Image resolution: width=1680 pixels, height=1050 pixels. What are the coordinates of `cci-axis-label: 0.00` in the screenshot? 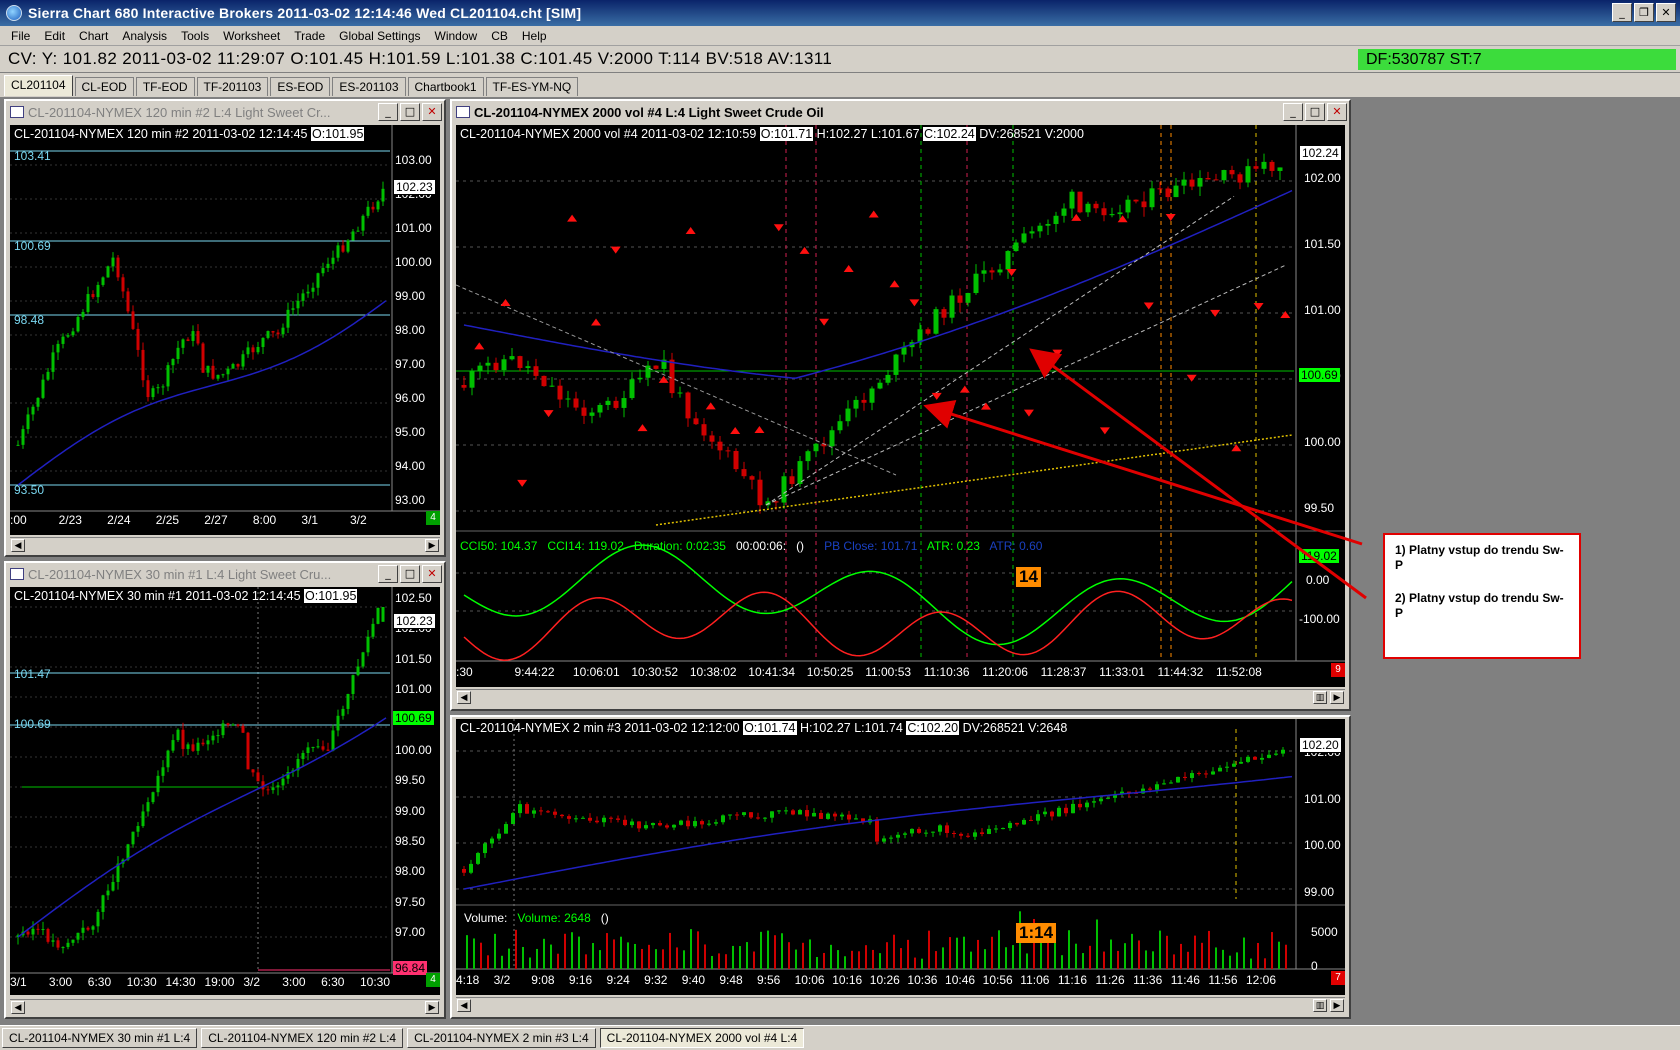 It's located at (1318, 580).